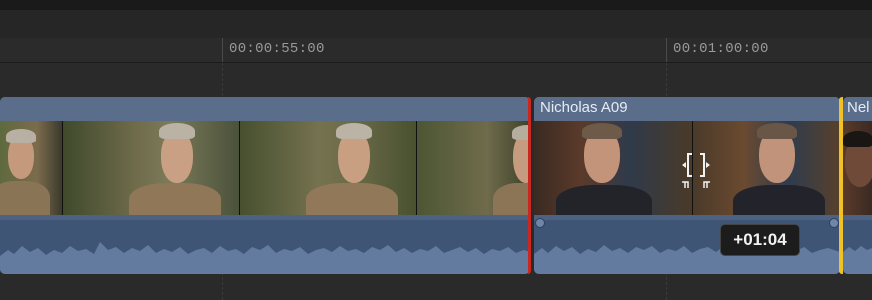 This screenshot has height=300, width=872. Describe the element at coordinates (721, 49) in the screenshot. I see `timecode-label: 00:01:00:00` at that location.